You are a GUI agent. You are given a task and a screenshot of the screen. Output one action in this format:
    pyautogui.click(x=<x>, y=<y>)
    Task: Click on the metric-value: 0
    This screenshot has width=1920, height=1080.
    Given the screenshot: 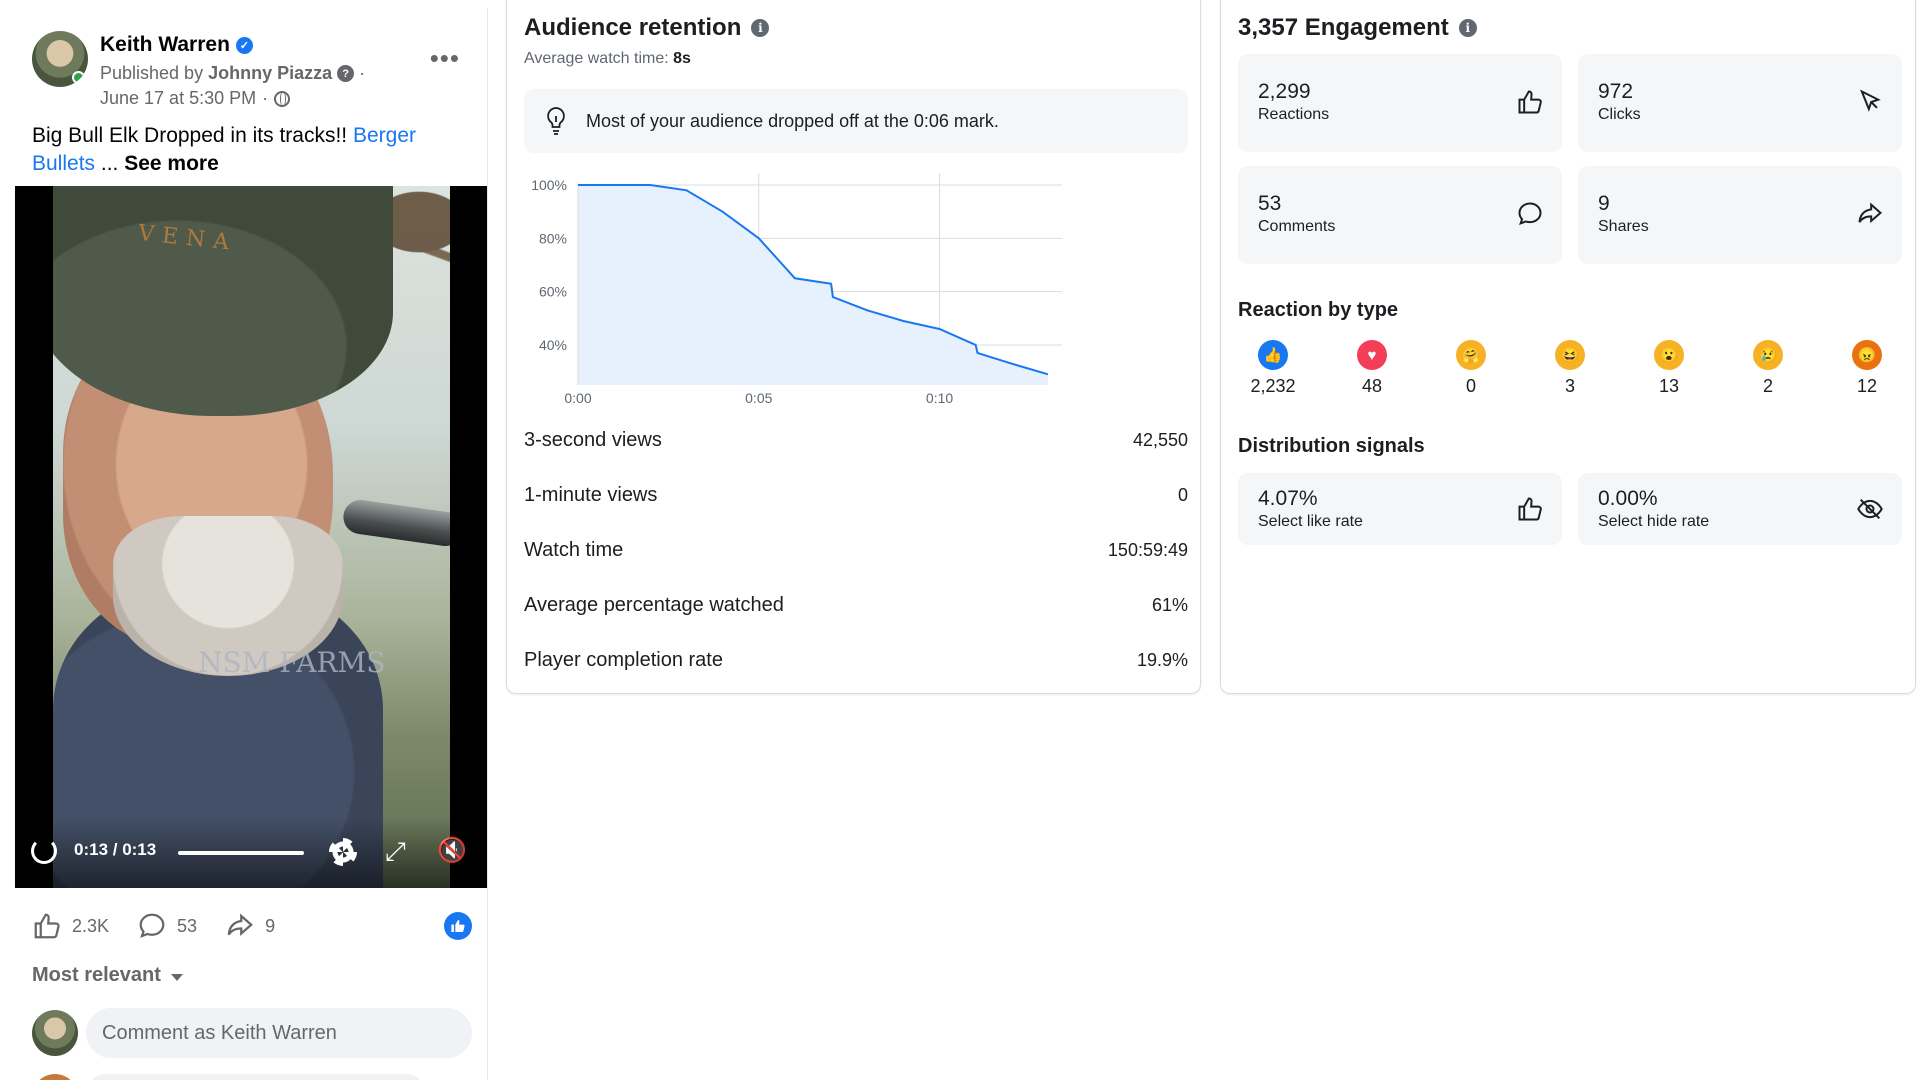 What is the action you would take?
    pyautogui.click(x=1182, y=494)
    